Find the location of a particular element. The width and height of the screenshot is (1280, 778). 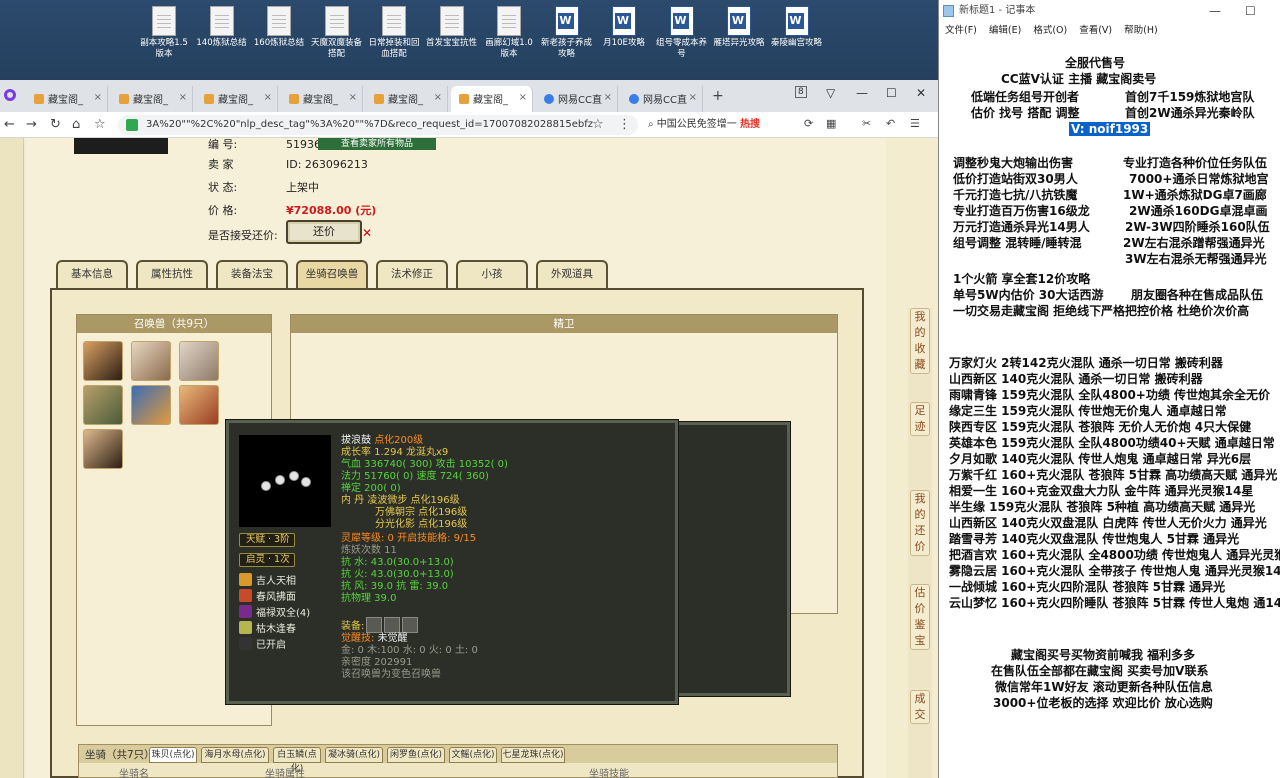

shirt-icon: ▽ is located at coordinates (830, 93).